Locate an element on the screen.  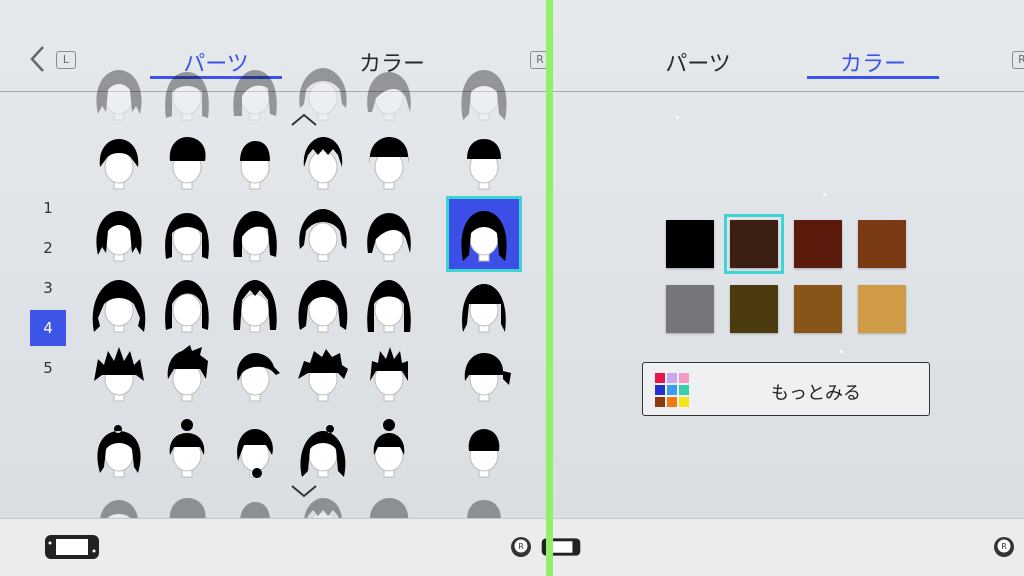
tab-bar: パーツ カラー R is located at coordinates (788, 46).